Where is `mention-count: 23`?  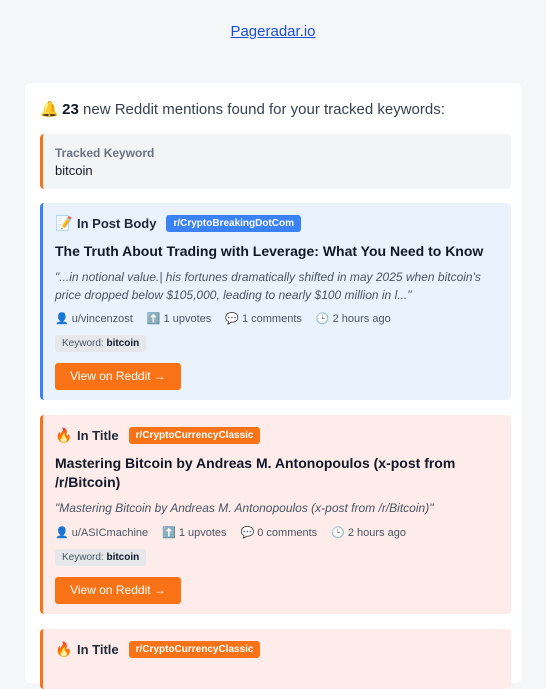 mention-count: 23 is located at coordinates (70, 109).